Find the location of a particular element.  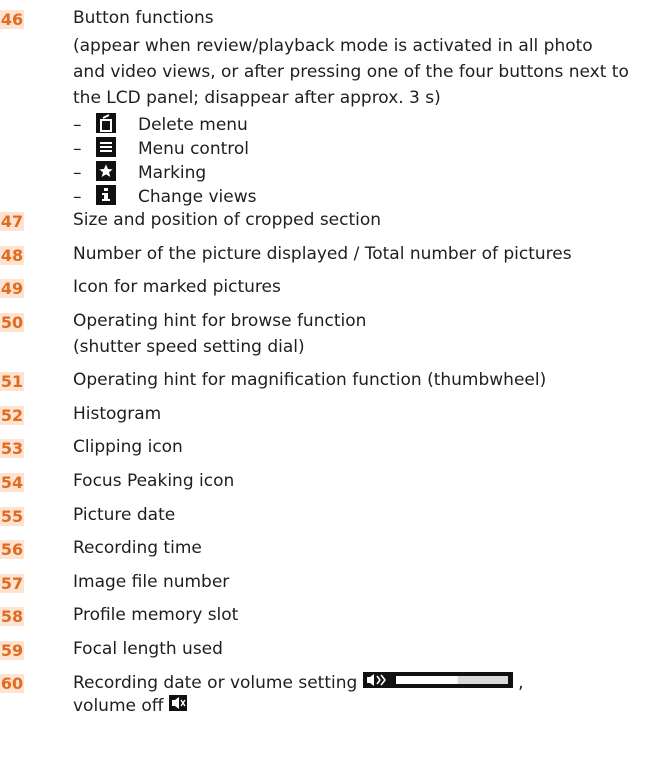

item-text: Recording time is located at coordinates (137, 548).